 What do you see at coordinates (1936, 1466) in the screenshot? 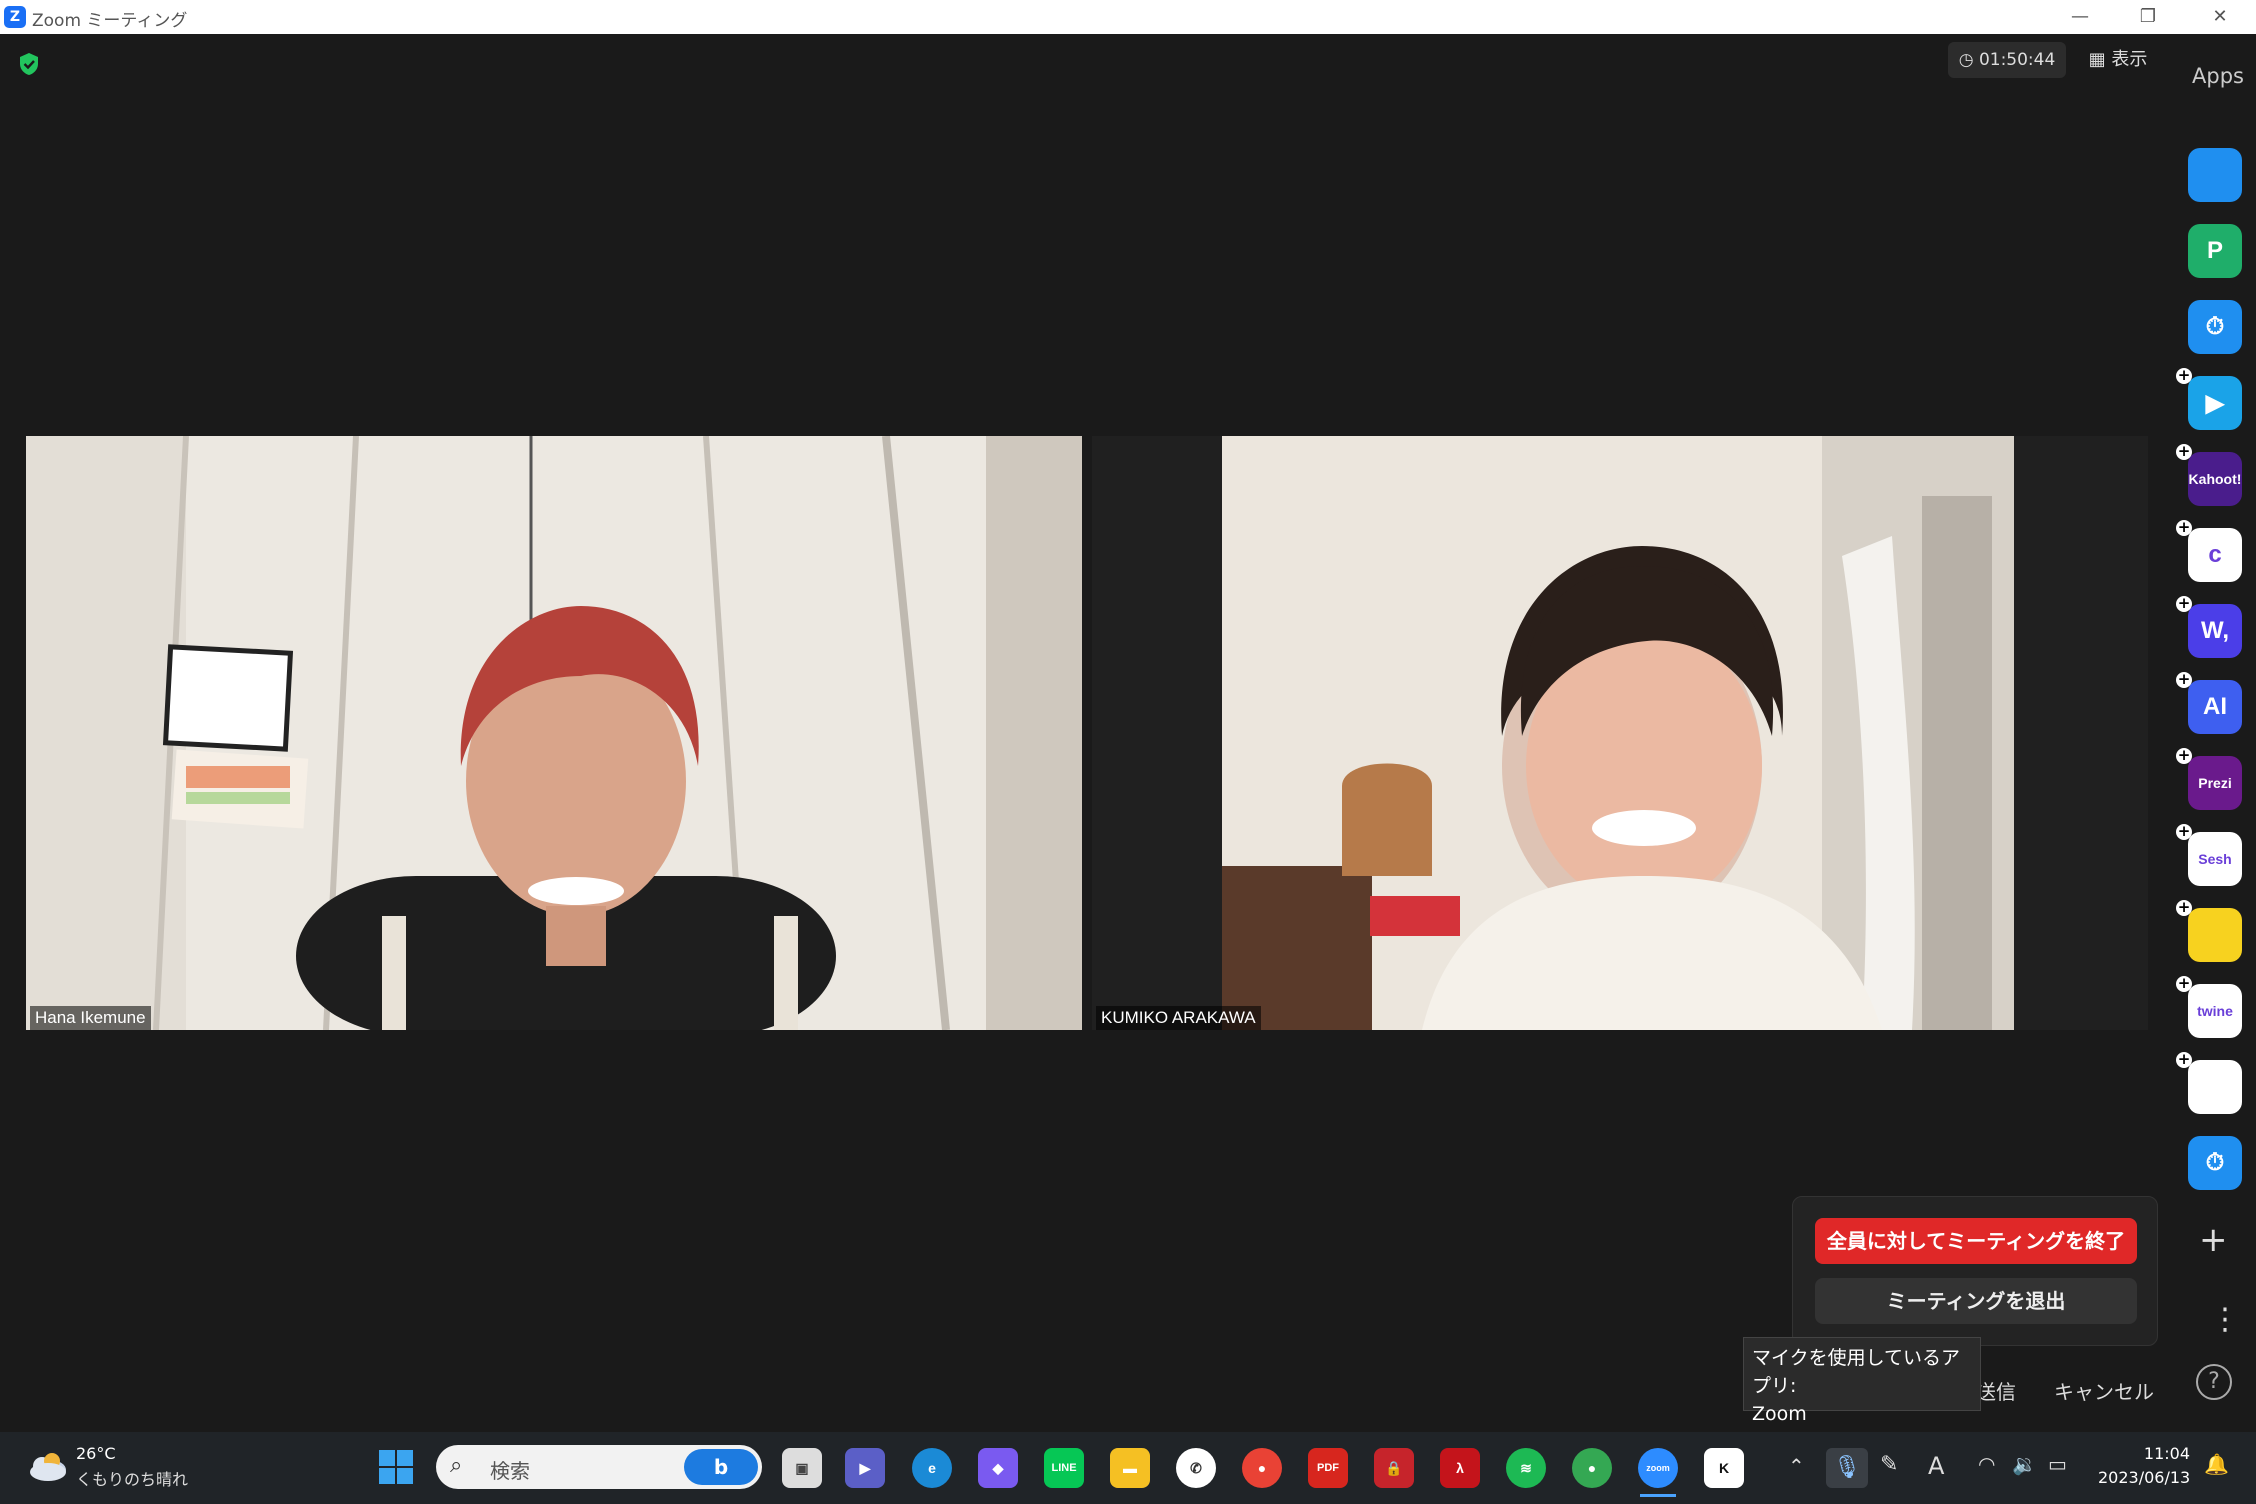
I see `ime-icon: A` at bounding box center [1936, 1466].